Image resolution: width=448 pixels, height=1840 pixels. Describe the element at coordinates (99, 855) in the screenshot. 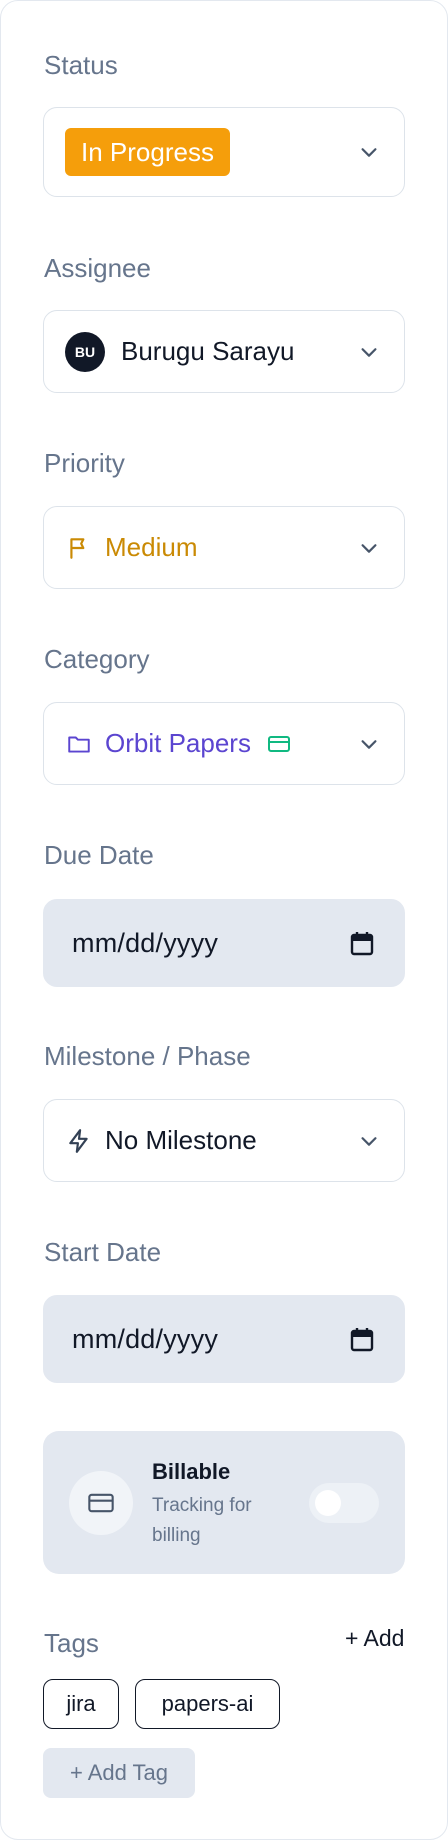

I see `due-date-label: Due Date` at that location.